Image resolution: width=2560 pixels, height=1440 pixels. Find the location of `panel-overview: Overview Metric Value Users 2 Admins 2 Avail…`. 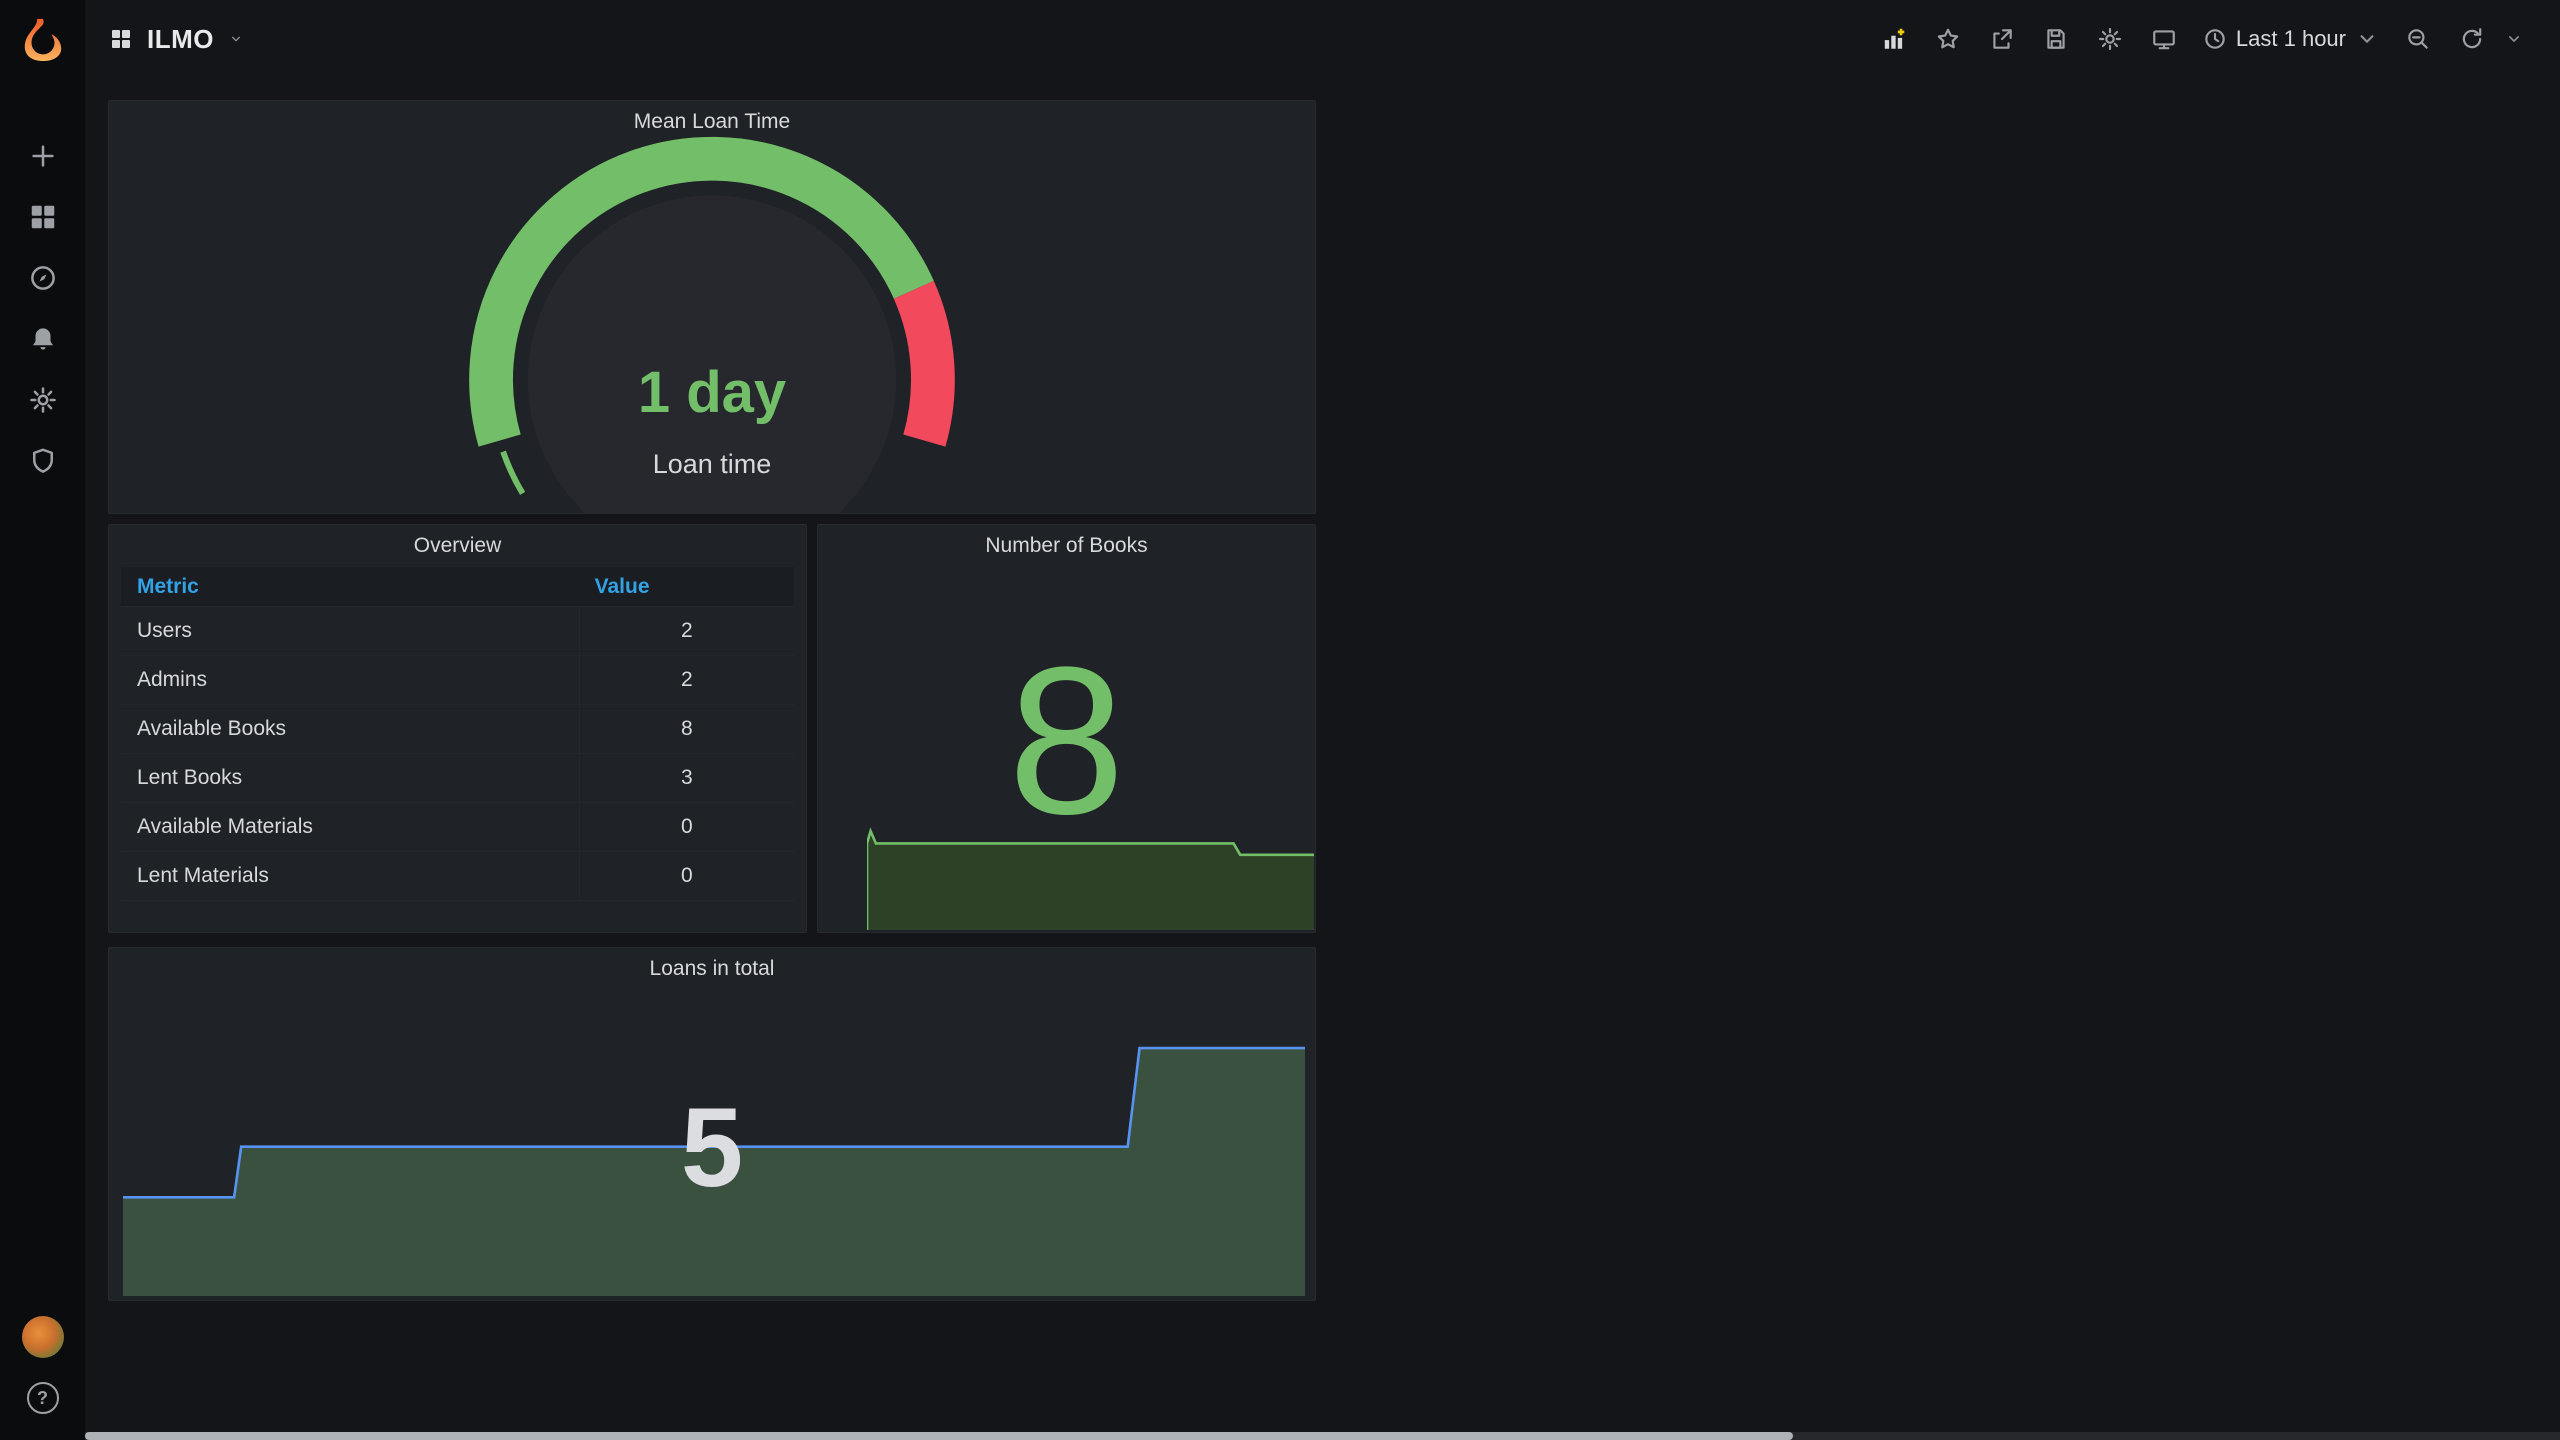

panel-overview: Overview Metric Value Users 2 Admins 2 Avail… is located at coordinates (457, 728).